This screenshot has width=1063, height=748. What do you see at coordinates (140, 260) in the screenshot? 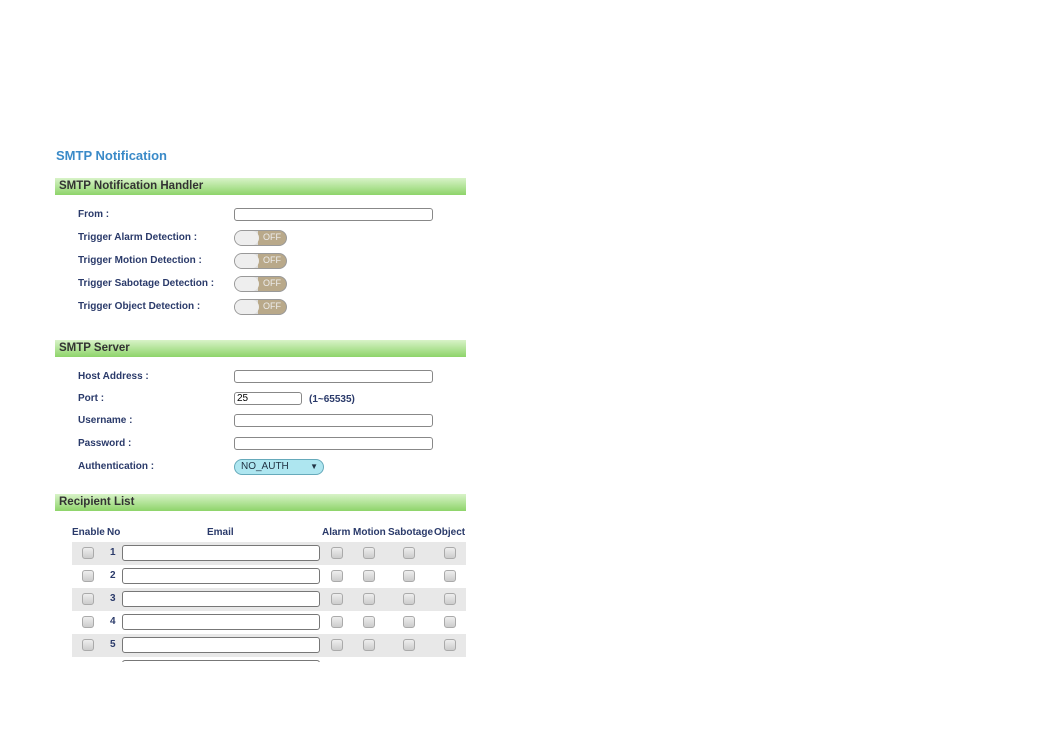
I see `trigger-label: Trigger Motion Detection :` at bounding box center [140, 260].